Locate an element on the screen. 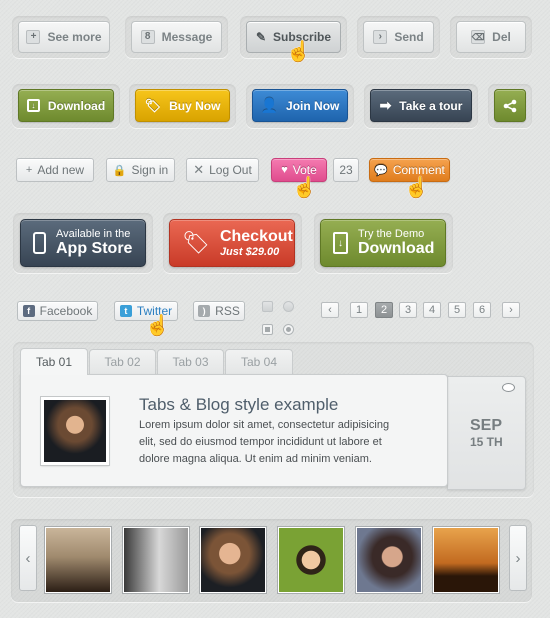  rss-button: ) RSS is located at coordinates (219, 311).